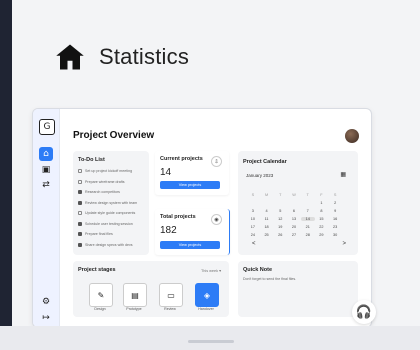 This screenshot has width=420, height=350. I want to click on todo-item: Share design specs with devs, so click(105, 245).